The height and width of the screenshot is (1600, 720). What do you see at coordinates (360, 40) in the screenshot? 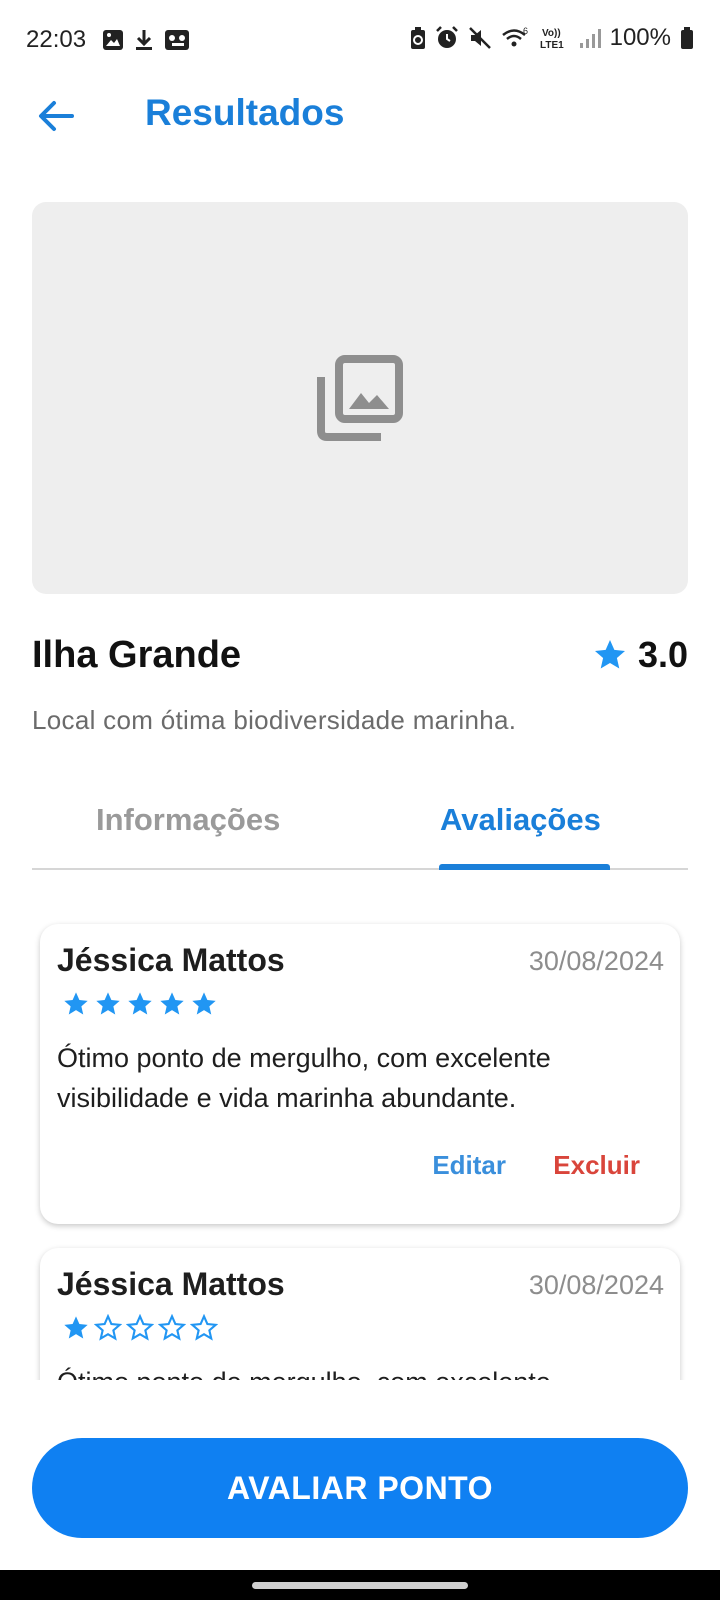
I see `status-bar: 22:03 6 Vo)) LTE1 100%` at bounding box center [360, 40].